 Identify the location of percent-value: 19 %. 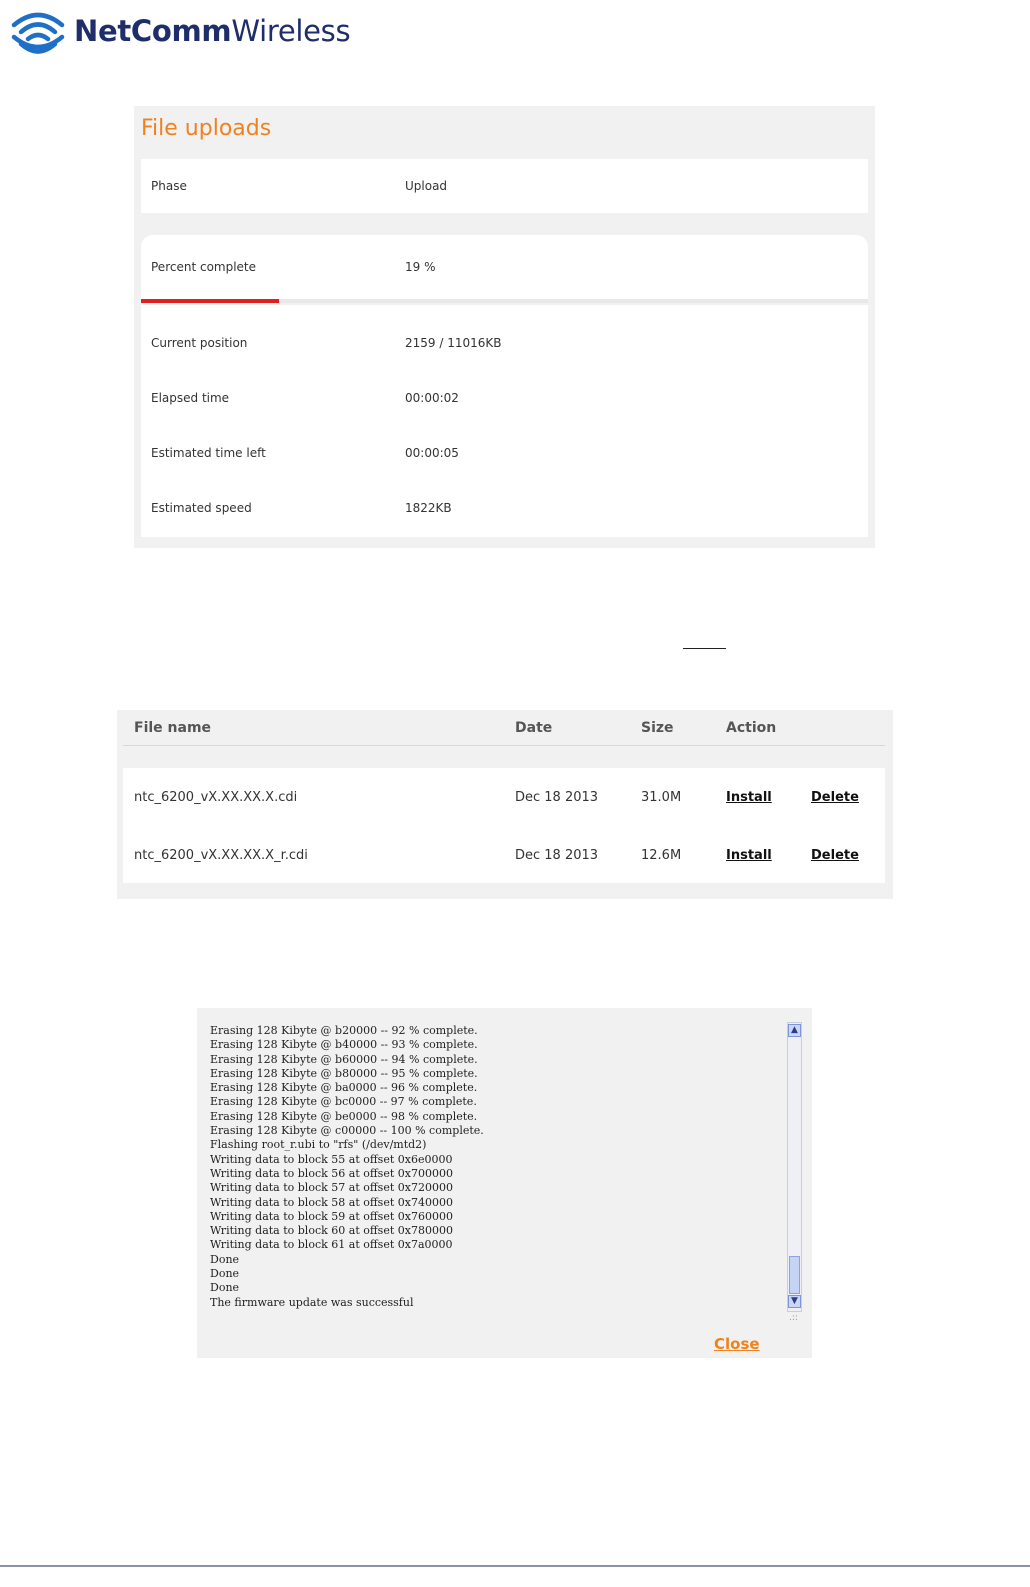
(420, 267).